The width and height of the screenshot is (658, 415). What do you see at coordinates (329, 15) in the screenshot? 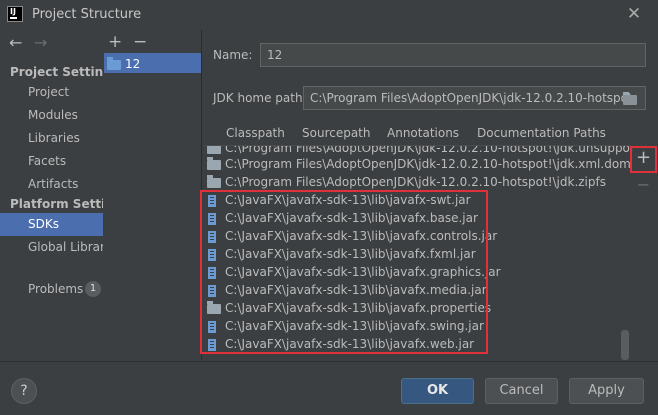
I see `title-bar: Project Structure ✕` at bounding box center [329, 15].